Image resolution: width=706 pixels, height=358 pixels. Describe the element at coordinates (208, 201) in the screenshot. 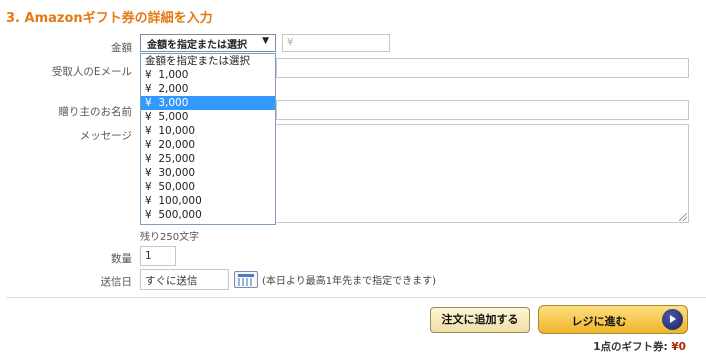

I see `amount-option: ¥ 100,000` at that location.